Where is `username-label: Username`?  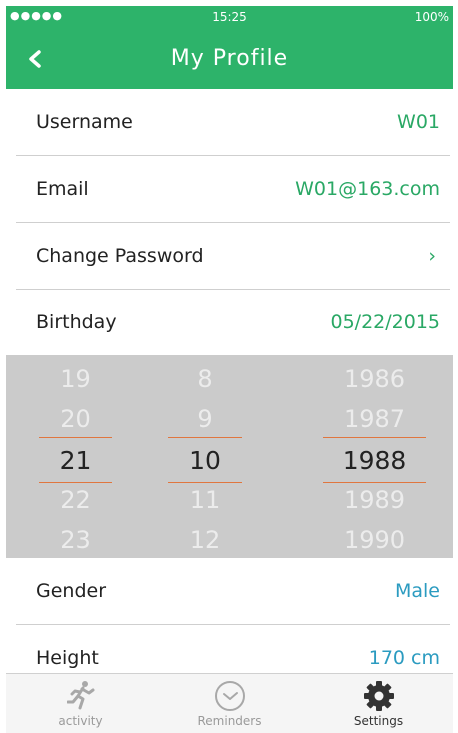
username-label: Username is located at coordinates (84, 122).